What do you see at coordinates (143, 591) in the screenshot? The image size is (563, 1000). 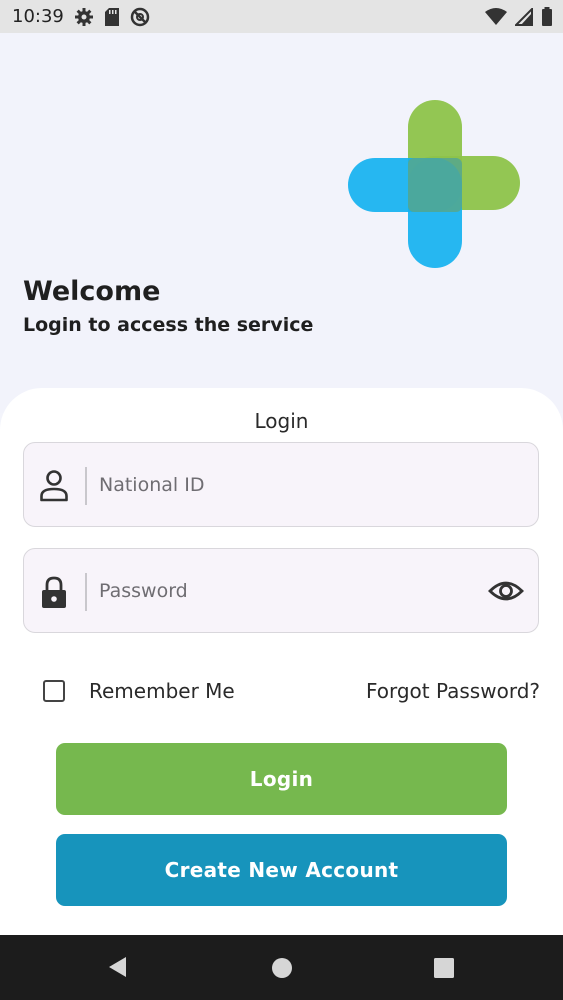 I see `password-placeholder: Password` at bounding box center [143, 591].